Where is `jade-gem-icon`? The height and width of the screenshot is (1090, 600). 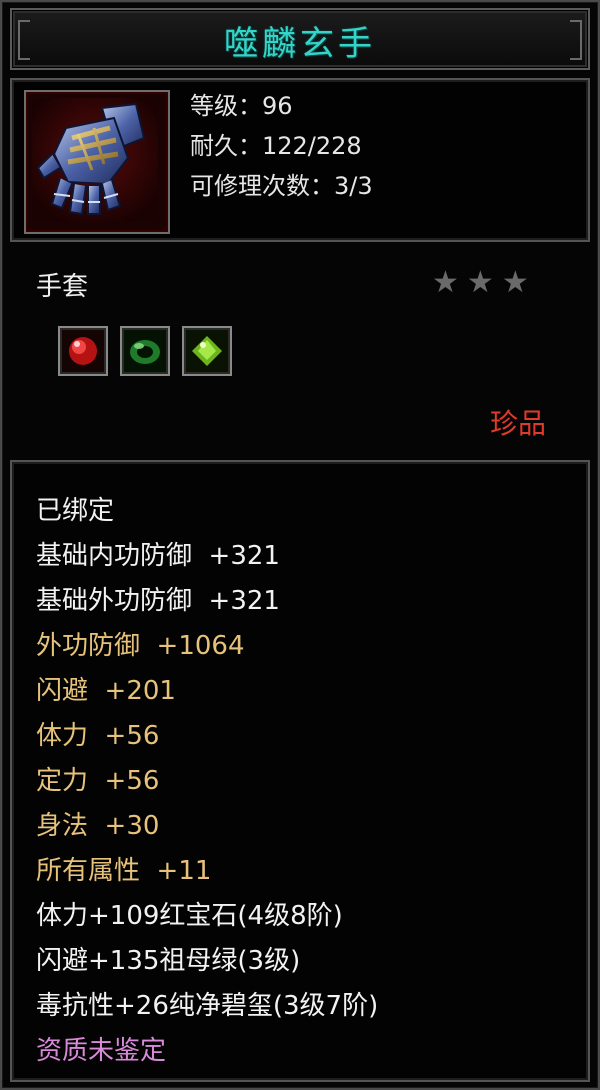 jade-gem-icon is located at coordinates (207, 351).